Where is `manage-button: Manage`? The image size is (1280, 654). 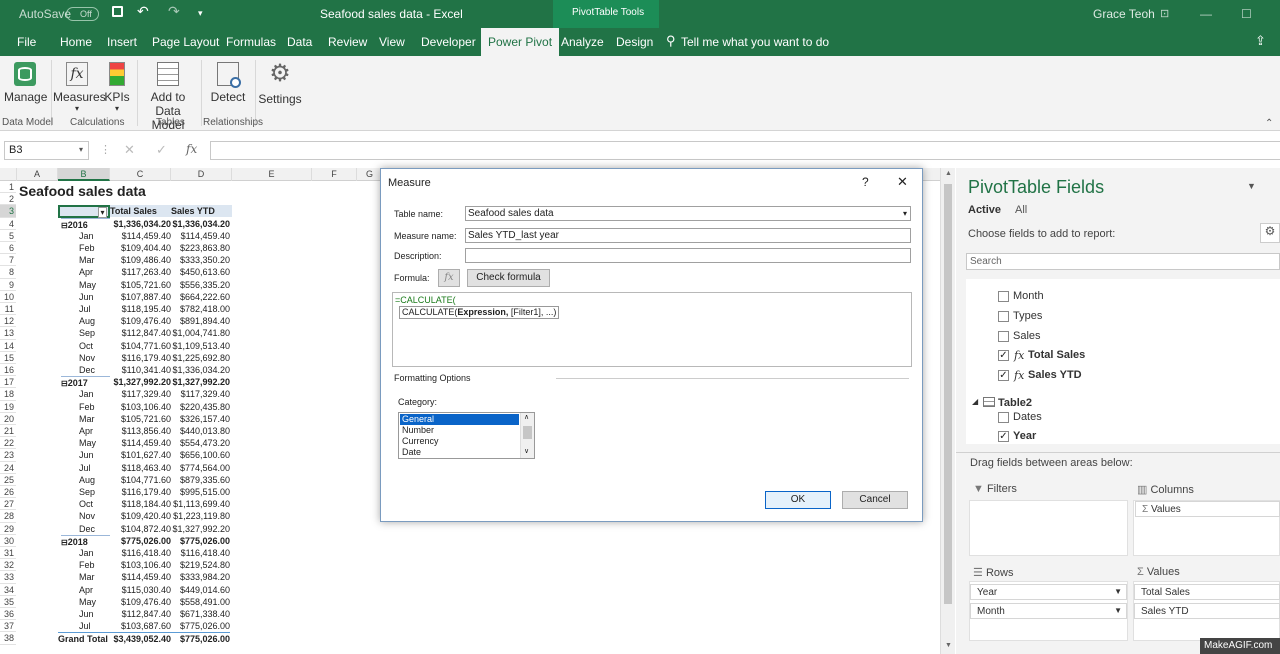
manage-button: Manage is located at coordinates (25, 82).